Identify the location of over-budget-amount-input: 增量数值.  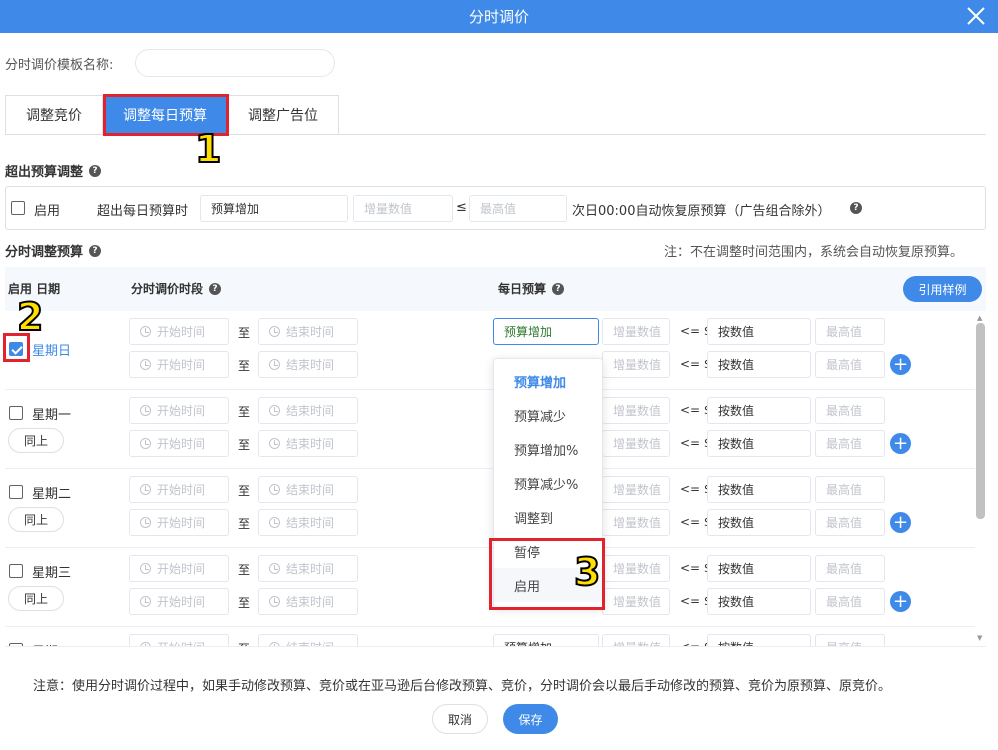
(403, 208).